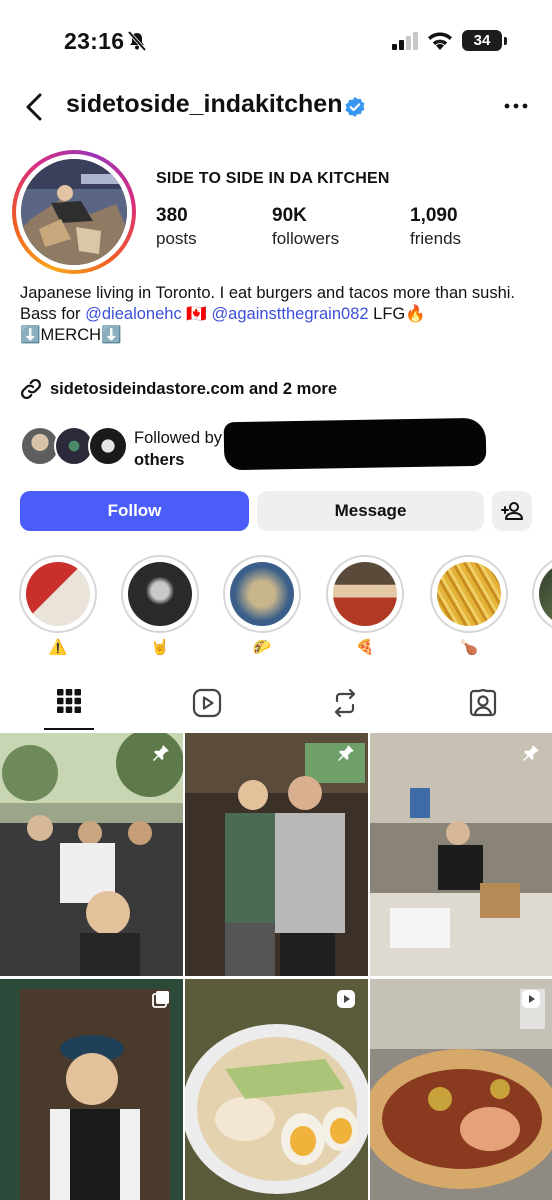  I want to click on story-highlight-4: 🍕, so click(365, 606).